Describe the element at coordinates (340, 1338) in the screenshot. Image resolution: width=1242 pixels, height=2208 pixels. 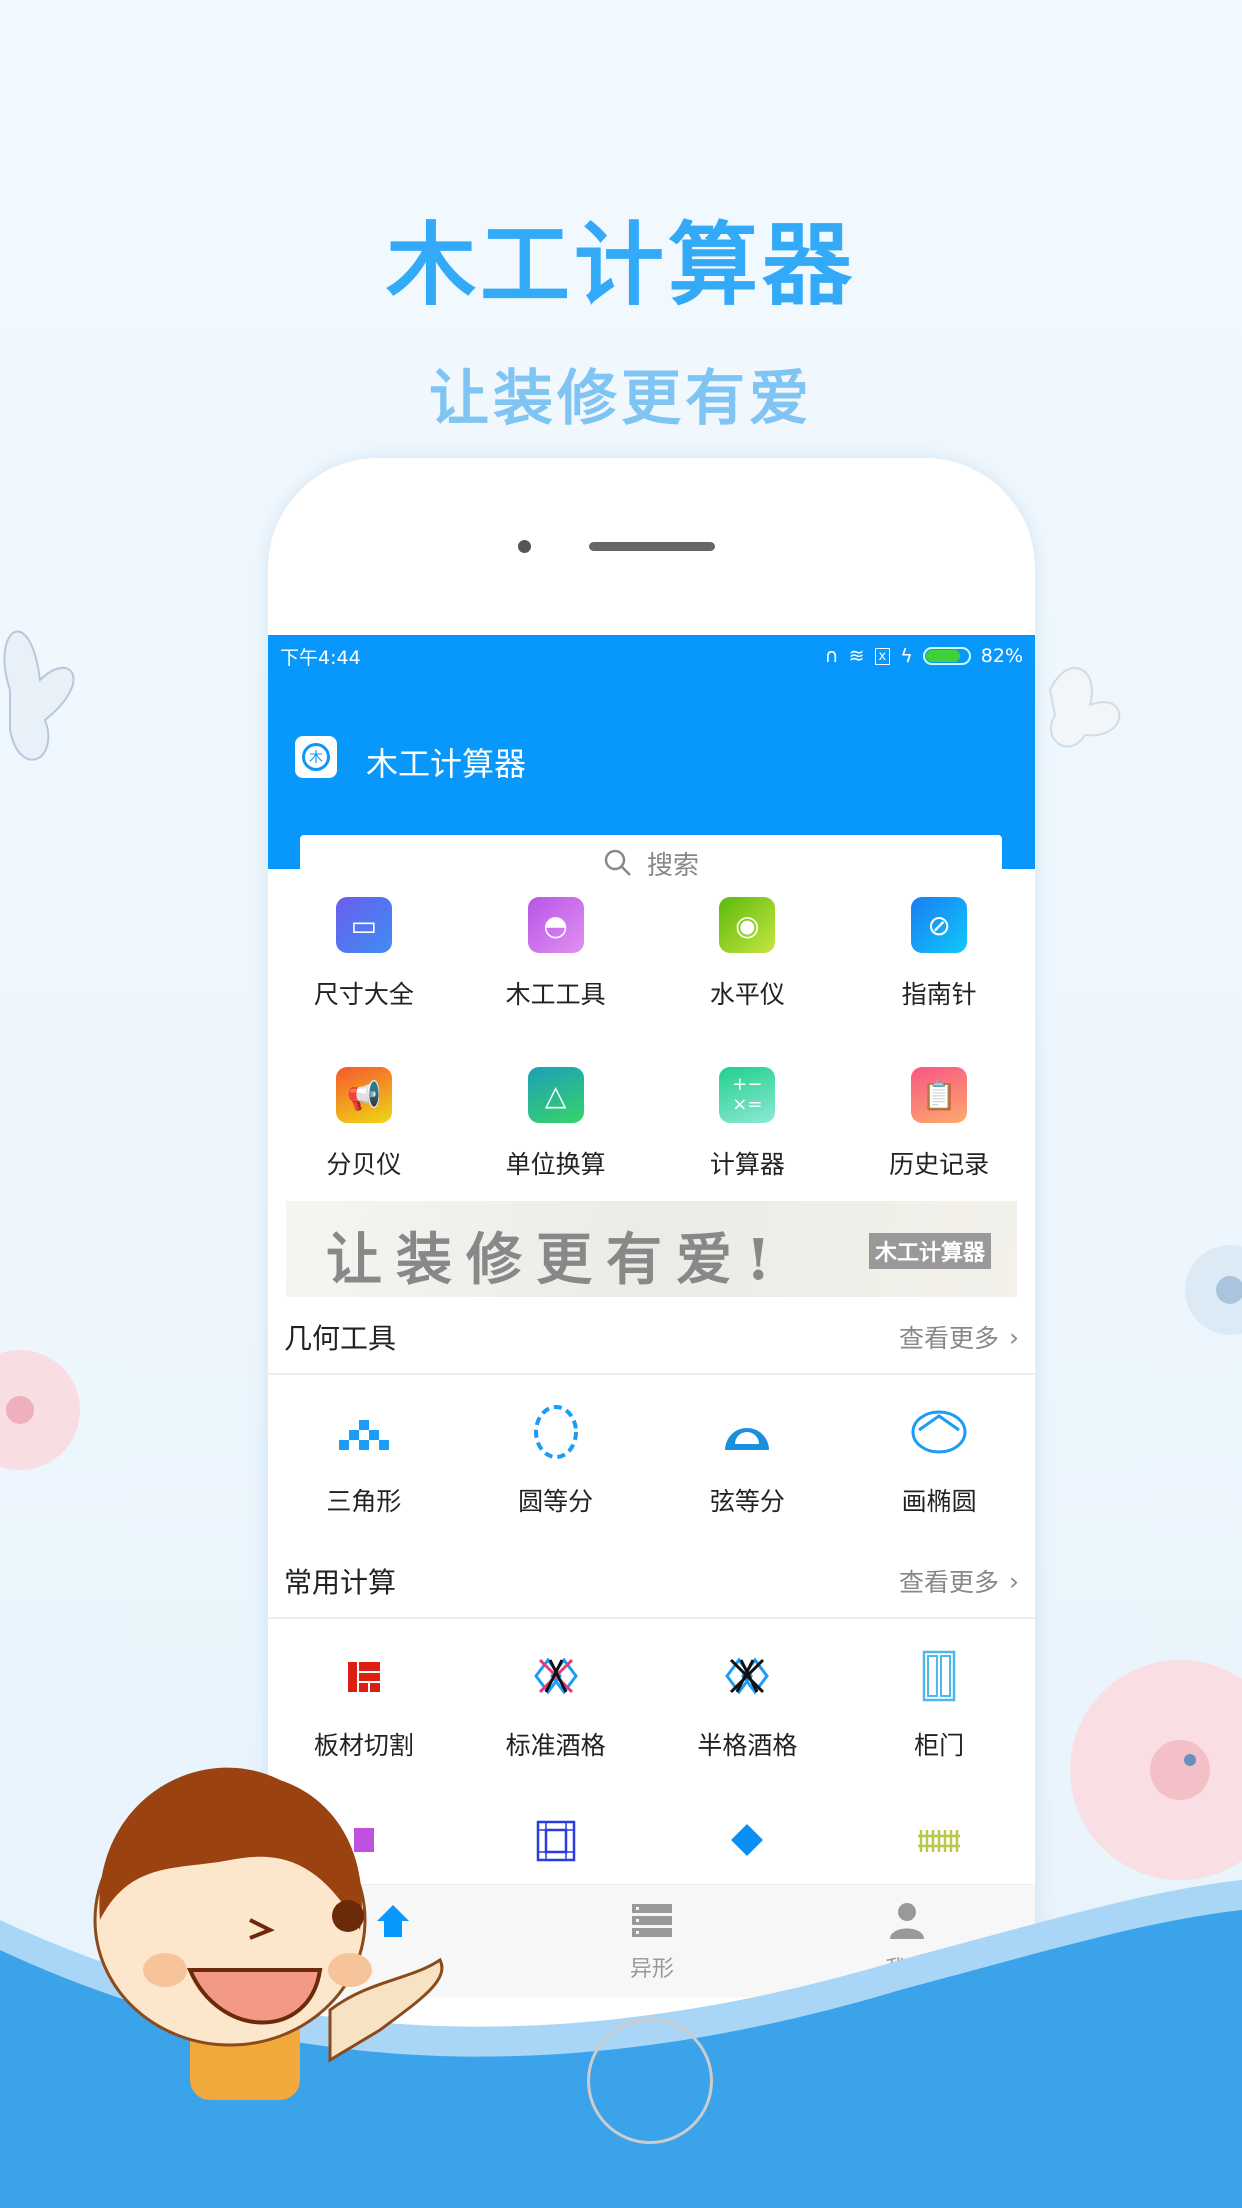
I see `section-title: 几何工具` at that location.